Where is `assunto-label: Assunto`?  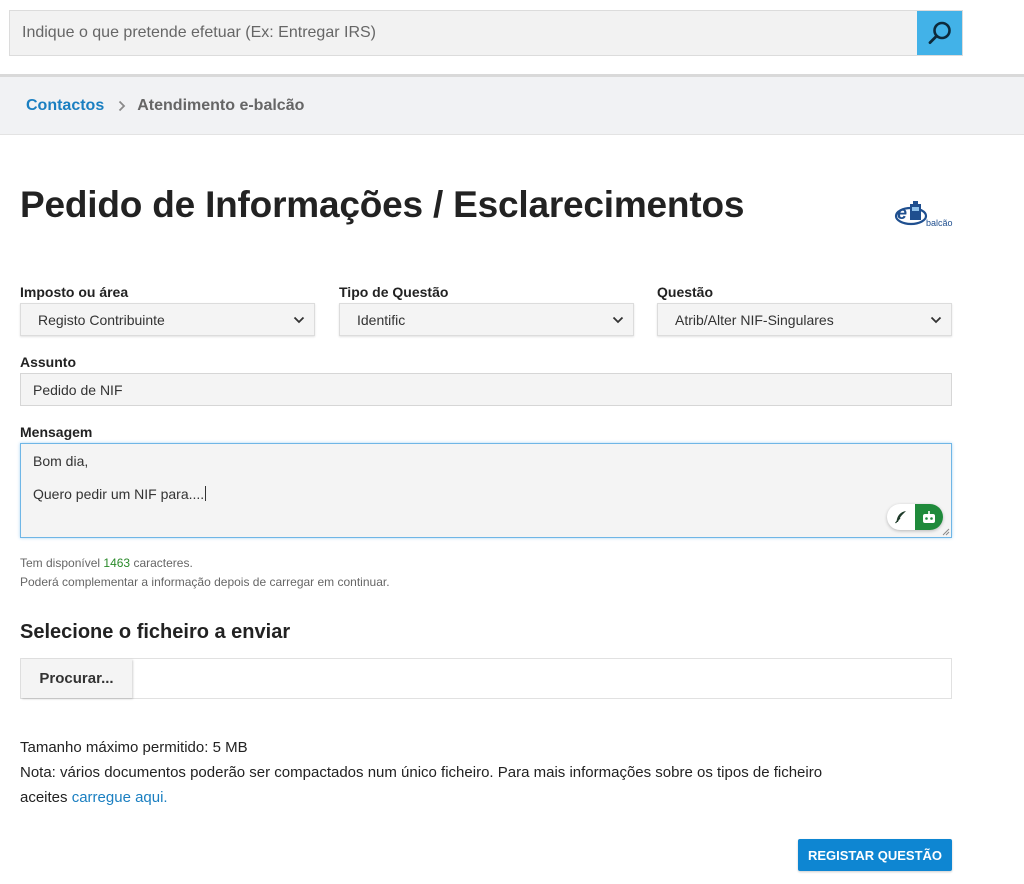
assunto-label: Assunto is located at coordinates (48, 362).